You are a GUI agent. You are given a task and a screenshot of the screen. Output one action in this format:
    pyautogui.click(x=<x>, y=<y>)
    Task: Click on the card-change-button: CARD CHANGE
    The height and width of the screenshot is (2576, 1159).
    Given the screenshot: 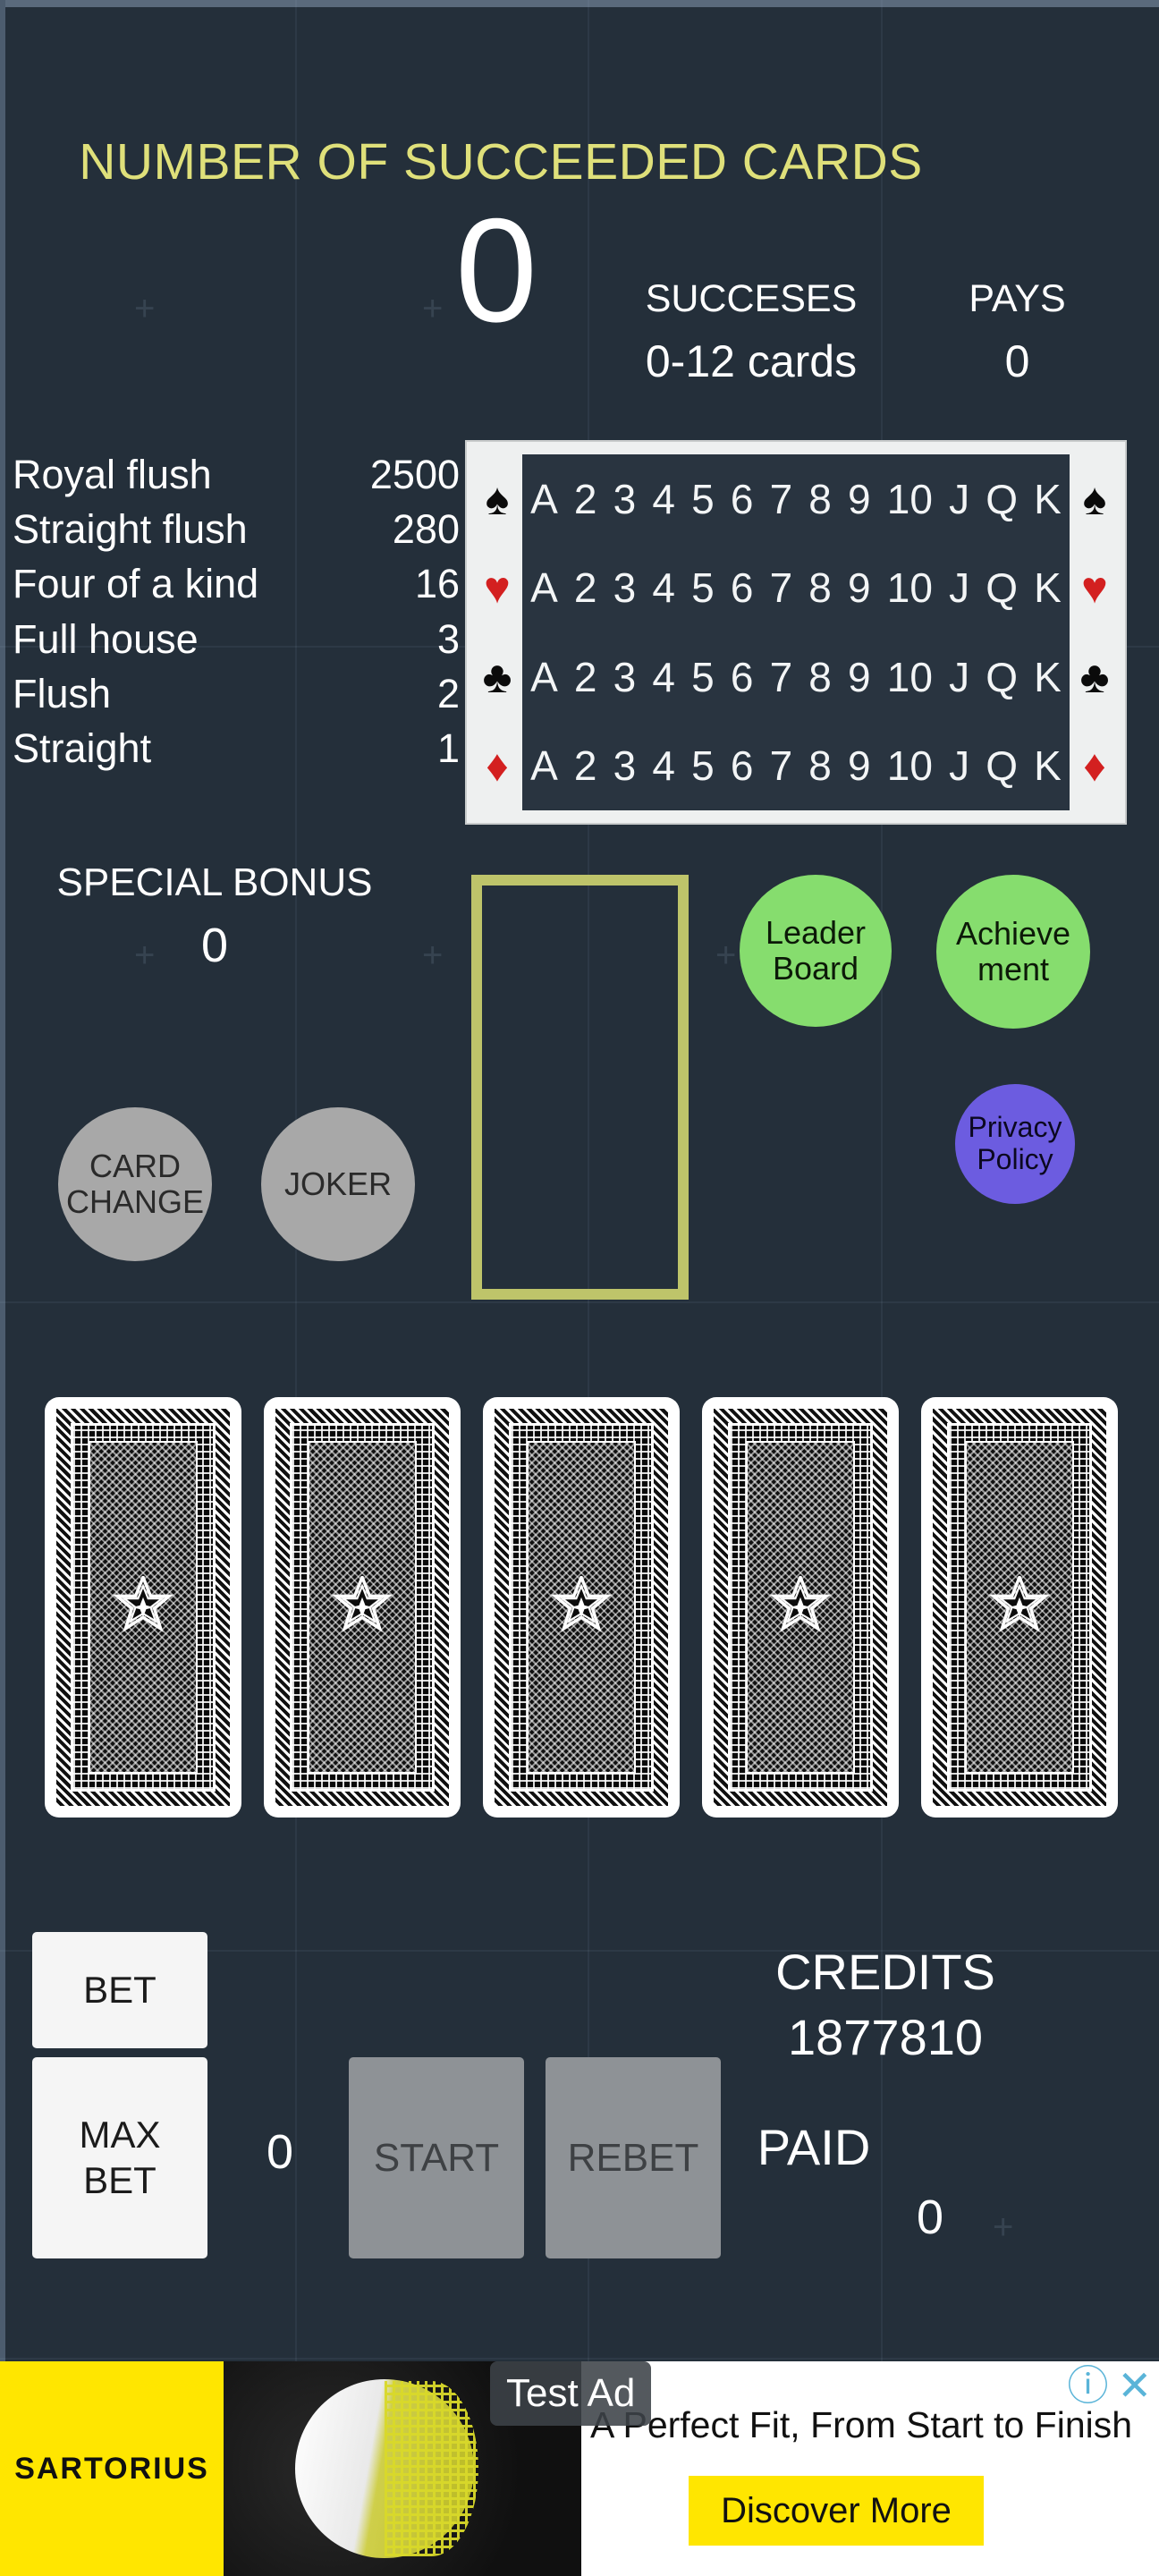 What is the action you would take?
    pyautogui.click(x=135, y=1184)
    